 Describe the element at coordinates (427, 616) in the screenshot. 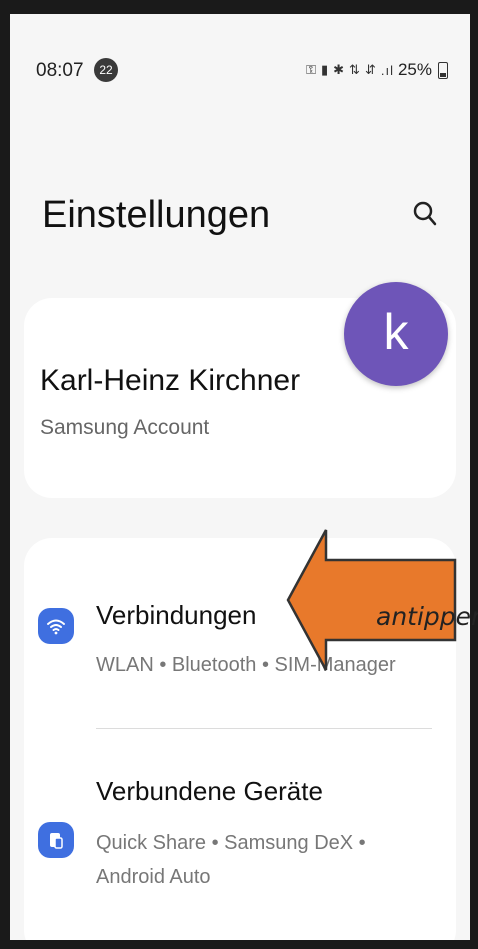

I see `annotation-text: antippen` at that location.